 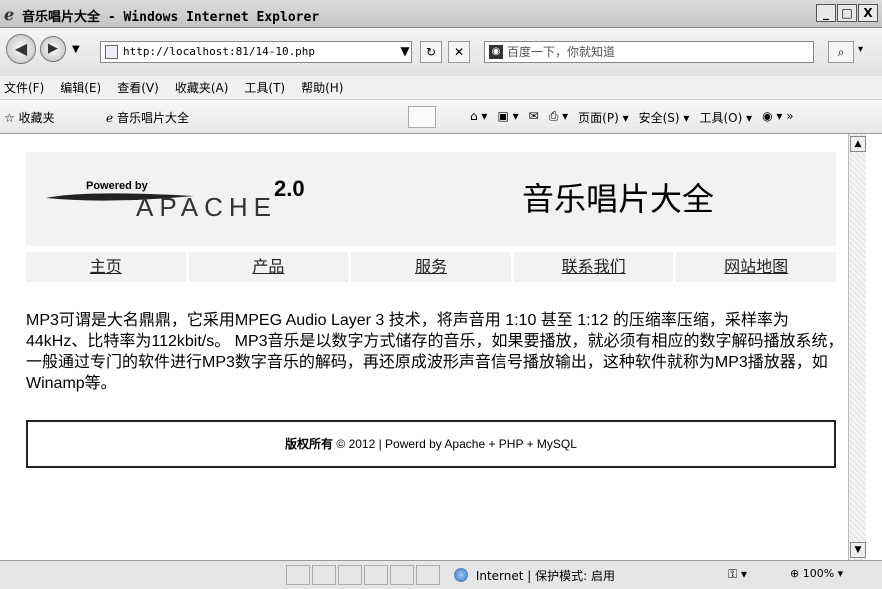 What do you see at coordinates (795, 573) in the screenshot?
I see `zoom-icon: ⊕` at bounding box center [795, 573].